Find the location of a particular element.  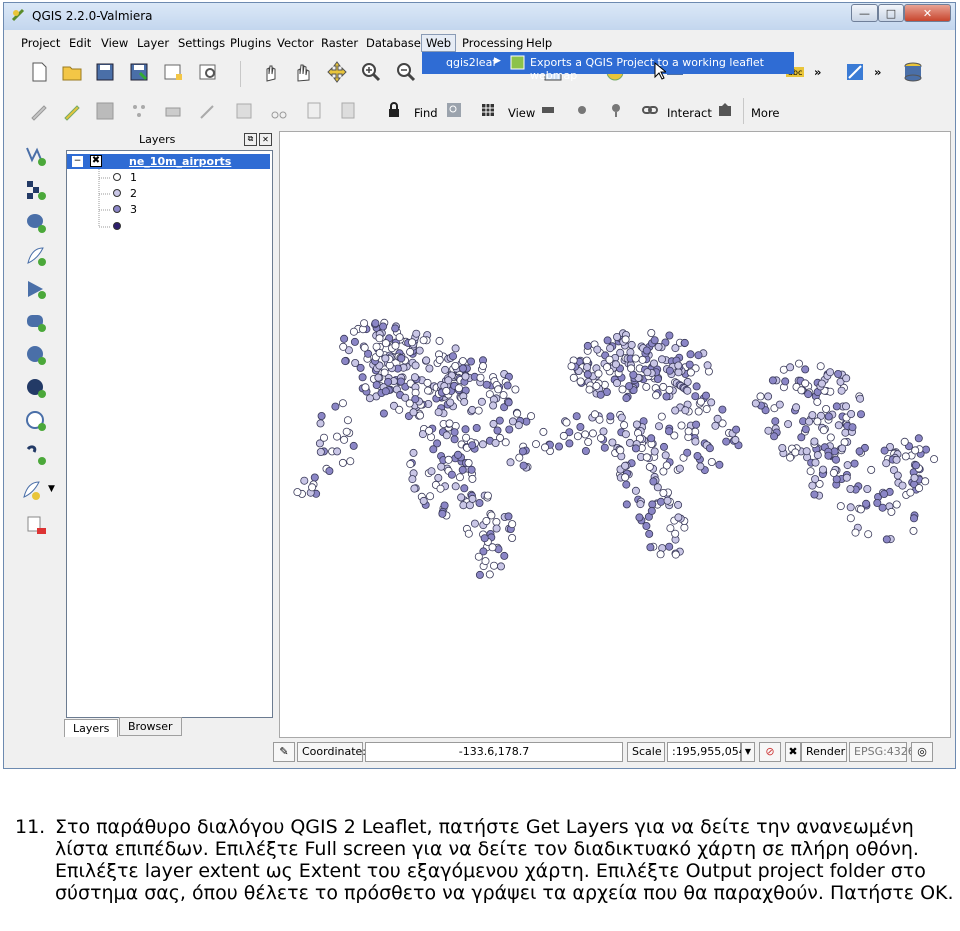

db-manager-icon is located at coordinates (913, 72).